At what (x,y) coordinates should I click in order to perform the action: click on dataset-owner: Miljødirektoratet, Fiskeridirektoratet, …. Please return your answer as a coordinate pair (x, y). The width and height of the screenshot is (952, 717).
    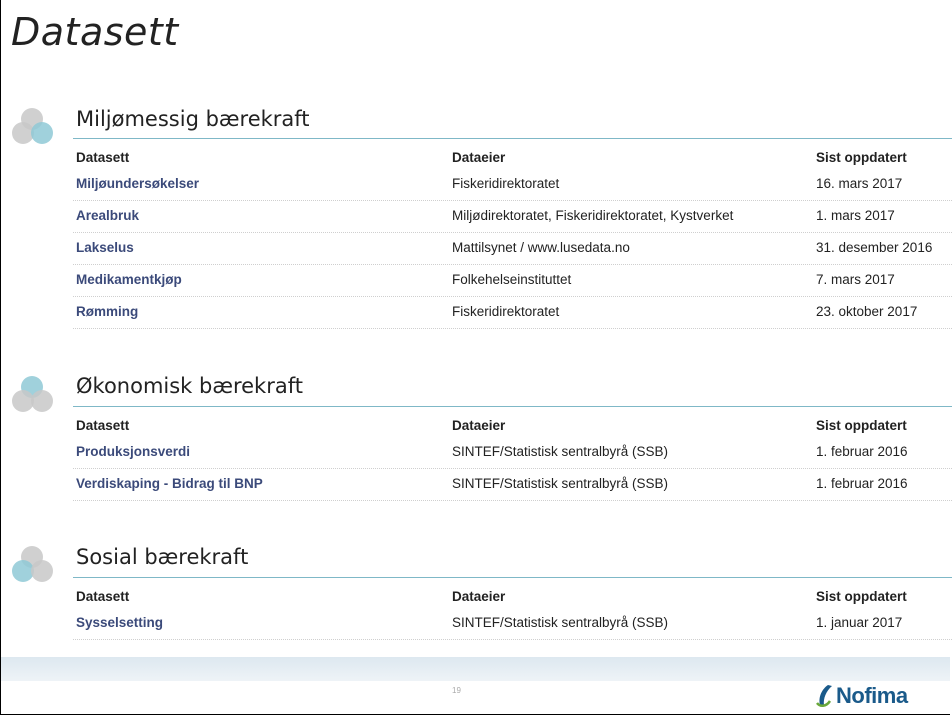
    Looking at the image, I should click on (593, 215).